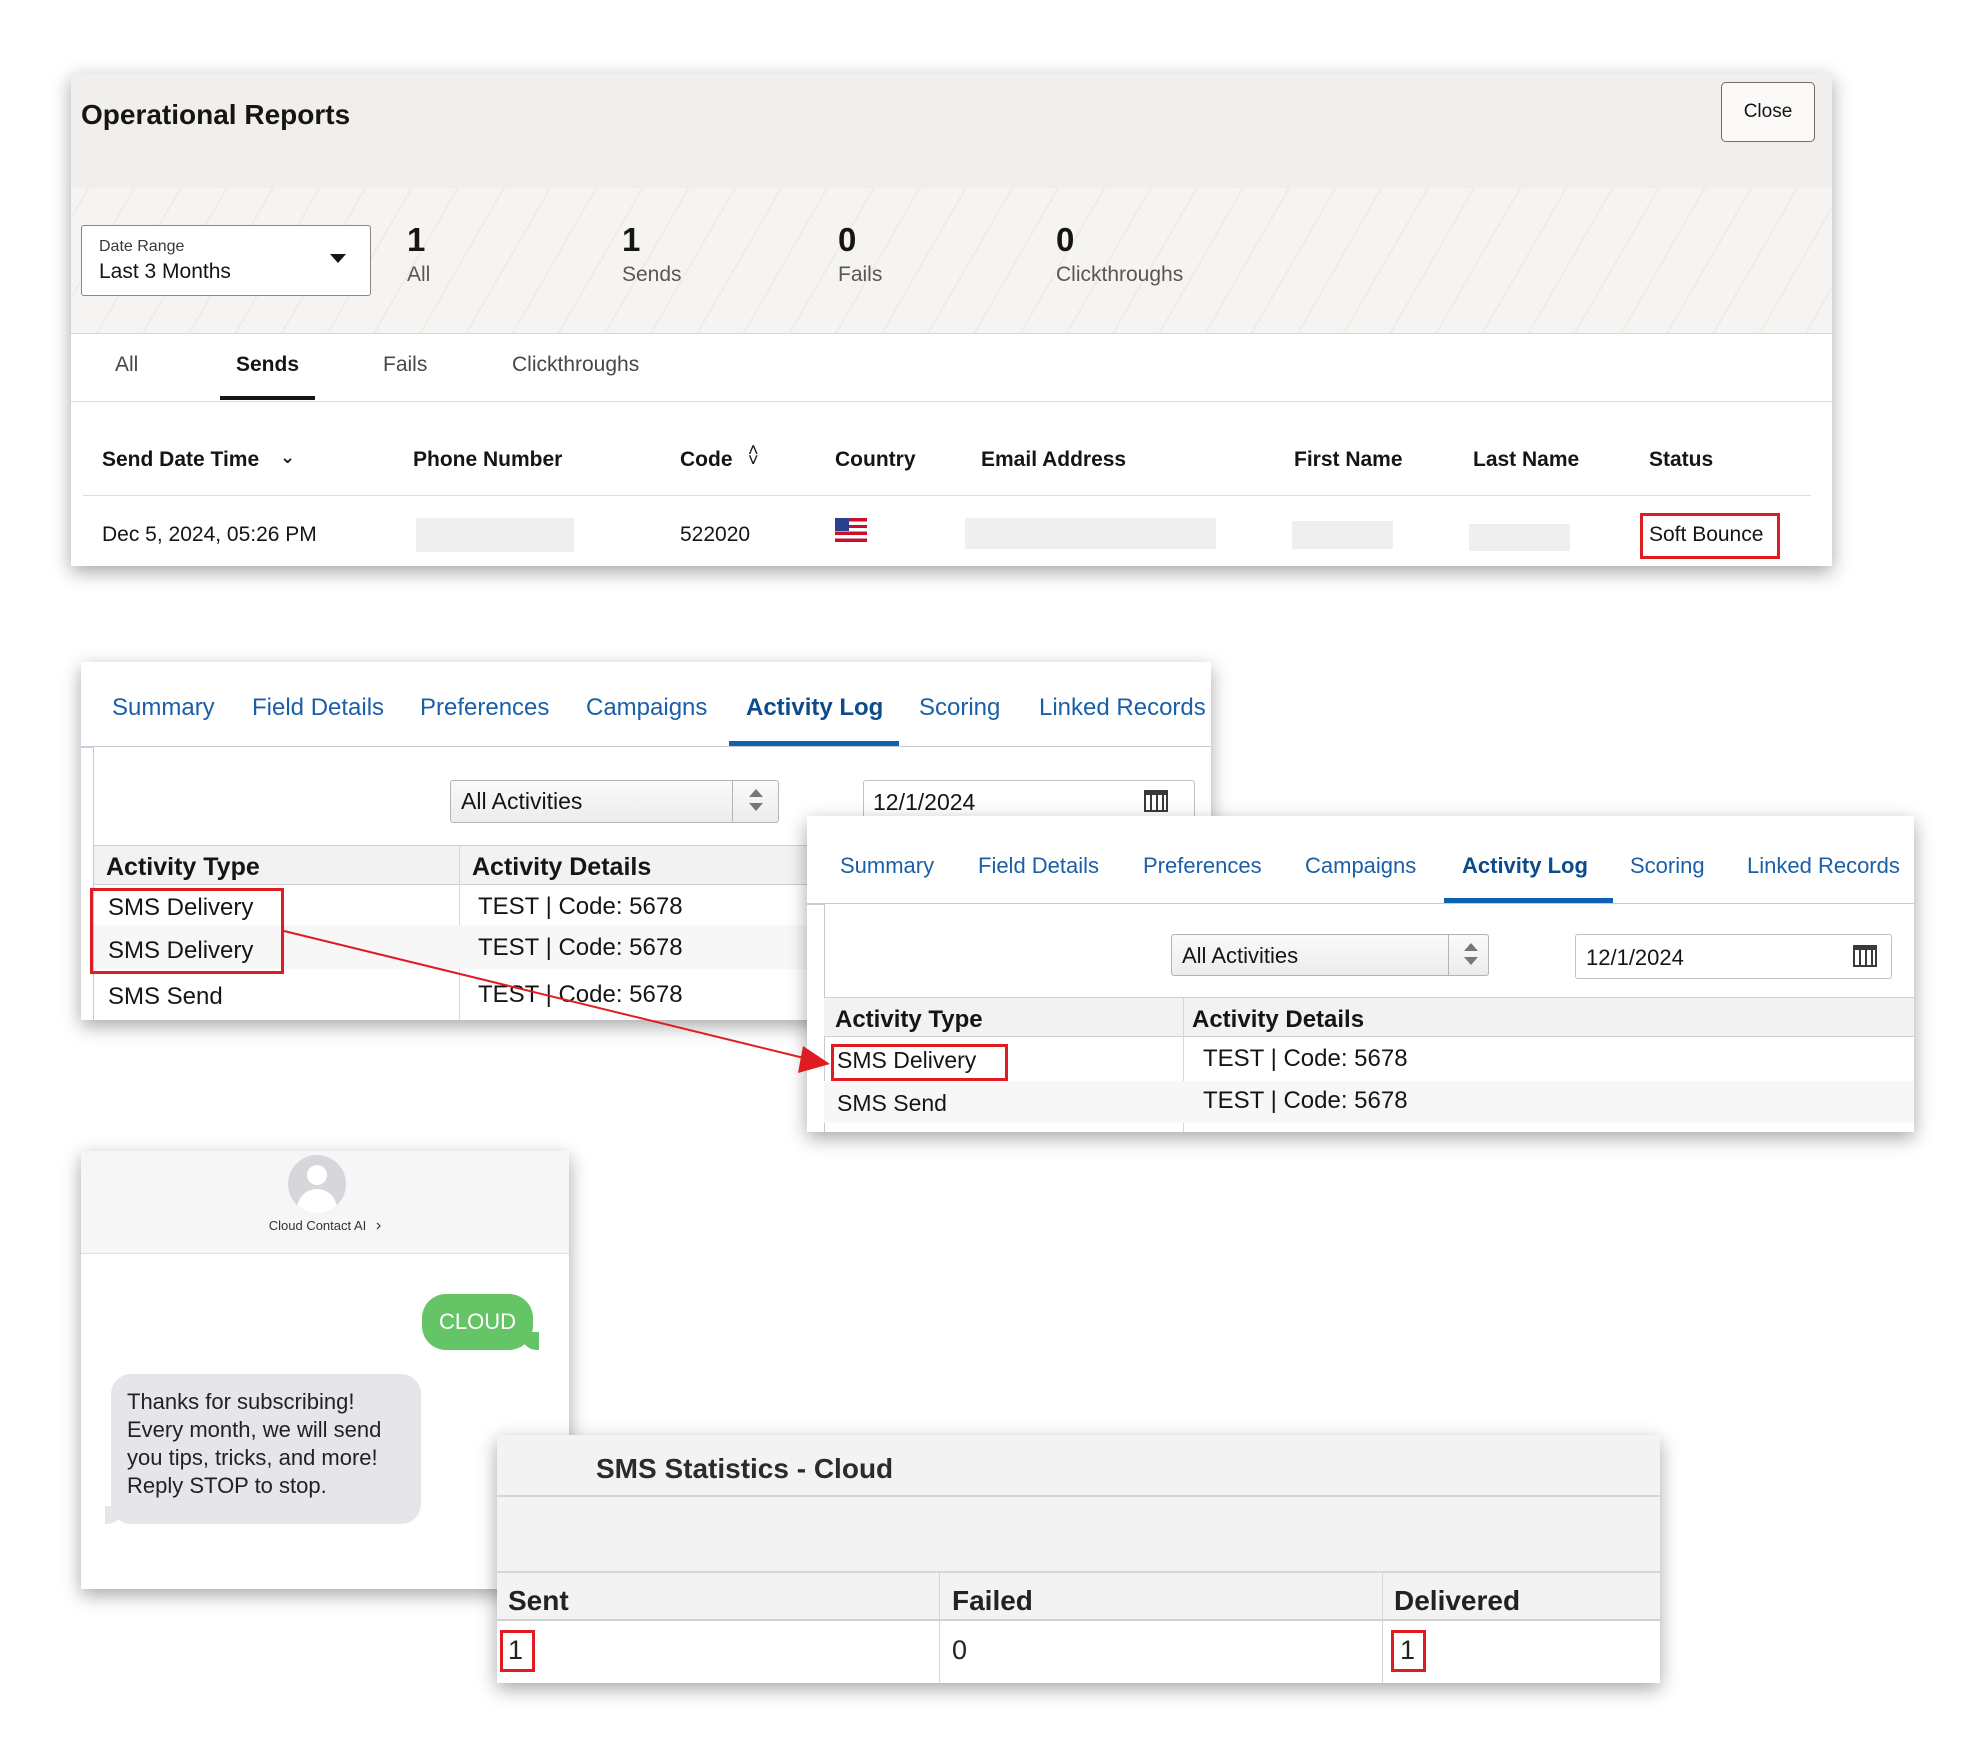 The image size is (1984, 1755). What do you see at coordinates (180, 460) in the screenshot?
I see `col-send-date-time: Send Date Time` at bounding box center [180, 460].